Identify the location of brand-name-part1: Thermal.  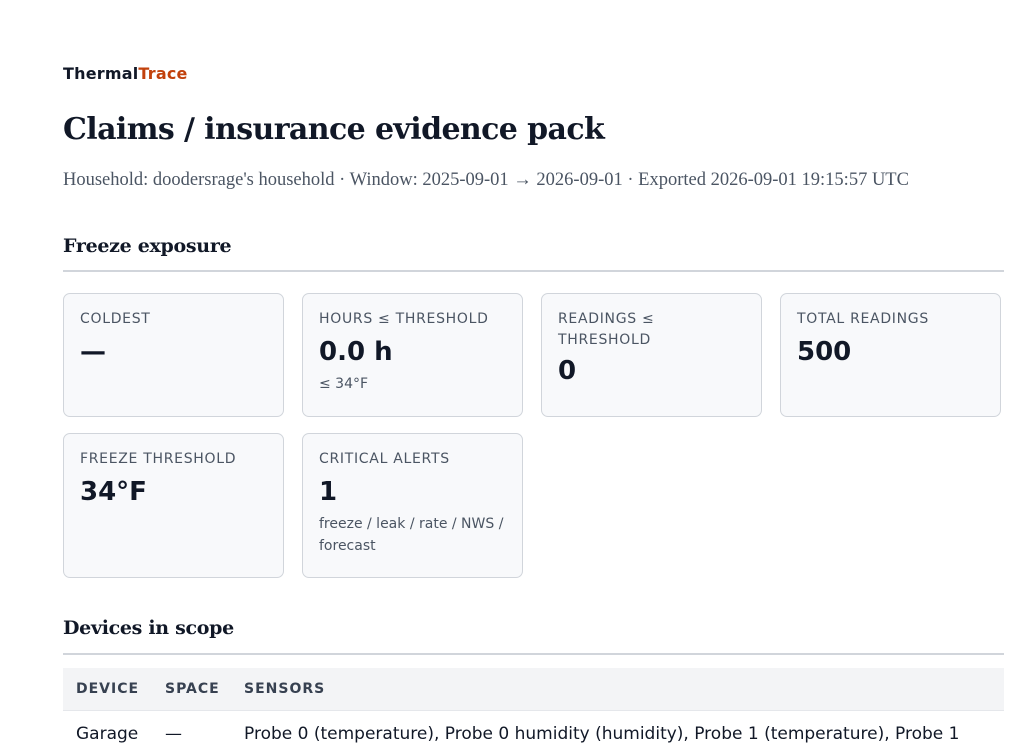
(101, 73).